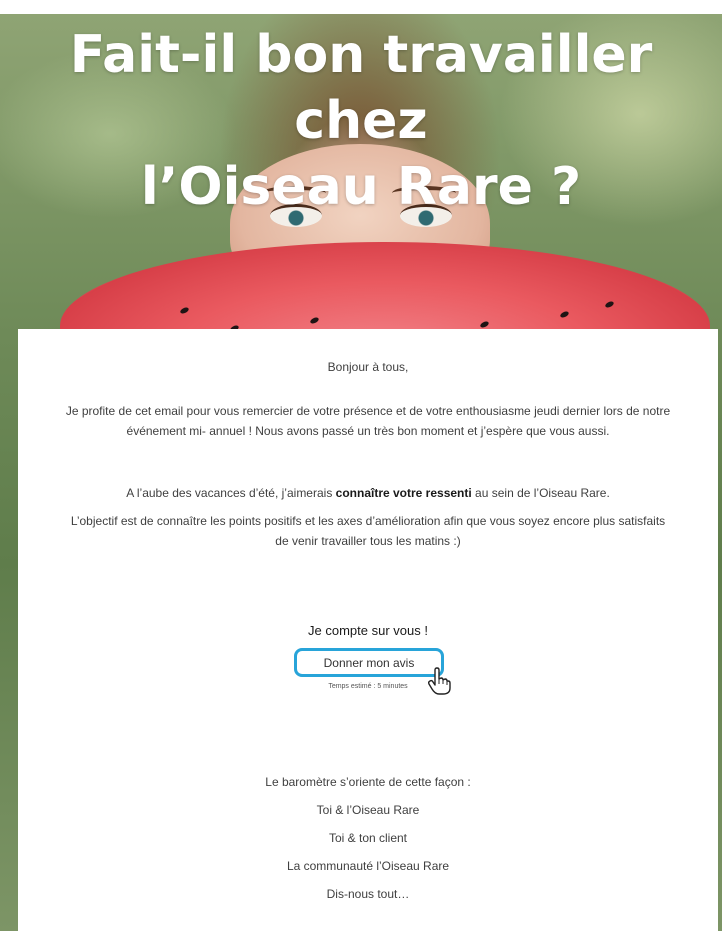 The height and width of the screenshot is (931, 722). I want to click on feedback-text-after: au sein de l’Oiseau Rare., so click(540, 493).